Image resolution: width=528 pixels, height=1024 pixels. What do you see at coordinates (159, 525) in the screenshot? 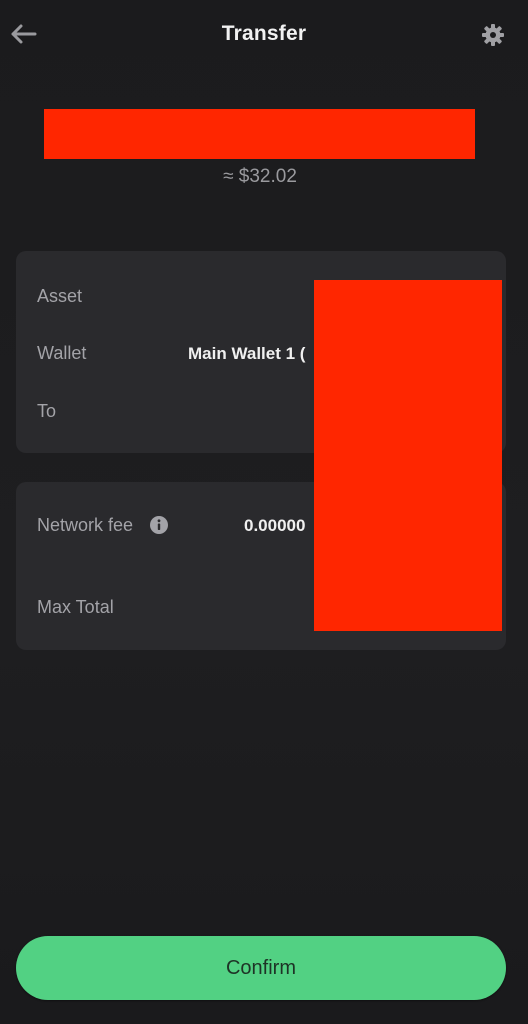
I see `info-icon` at bounding box center [159, 525].